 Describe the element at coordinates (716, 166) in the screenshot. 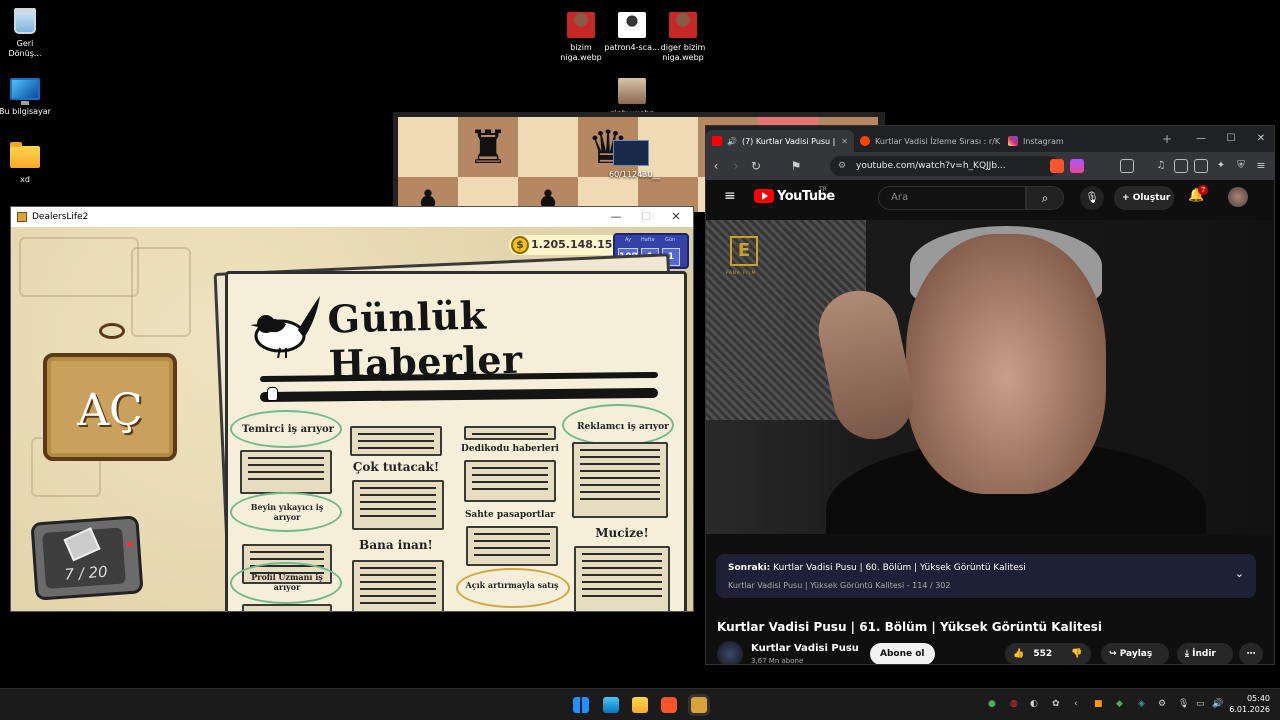

I see `back-icon: ‹` at that location.